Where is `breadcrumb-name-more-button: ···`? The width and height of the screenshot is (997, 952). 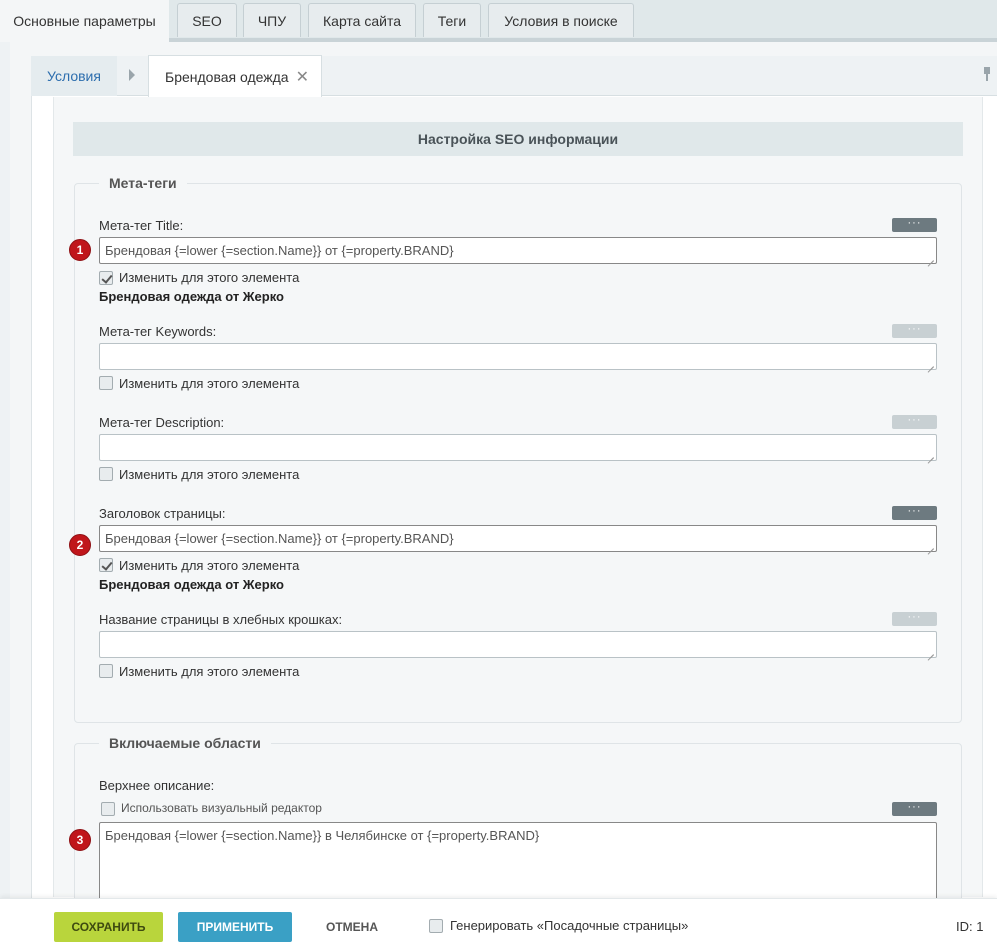 breadcrumb-name-more-button: ··· is located at coordinates (914, 619).